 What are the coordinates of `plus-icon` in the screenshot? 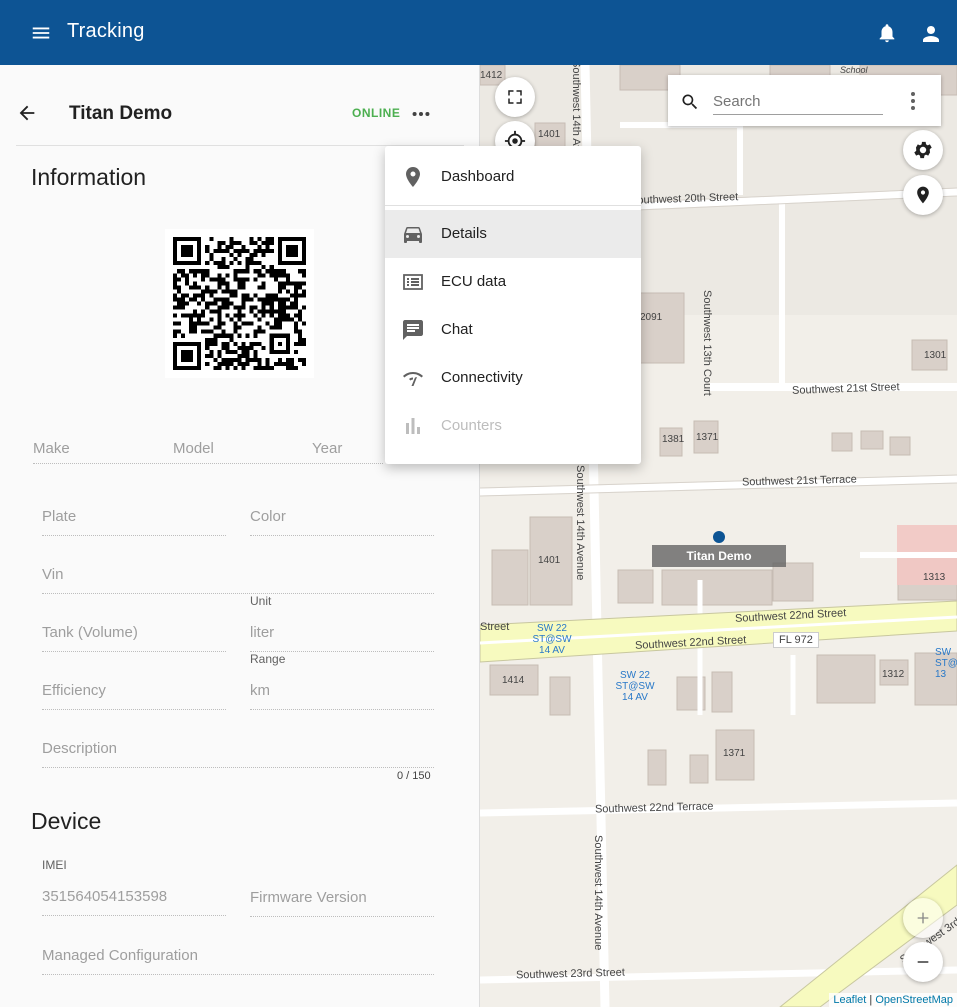 It's located at (923, 918).